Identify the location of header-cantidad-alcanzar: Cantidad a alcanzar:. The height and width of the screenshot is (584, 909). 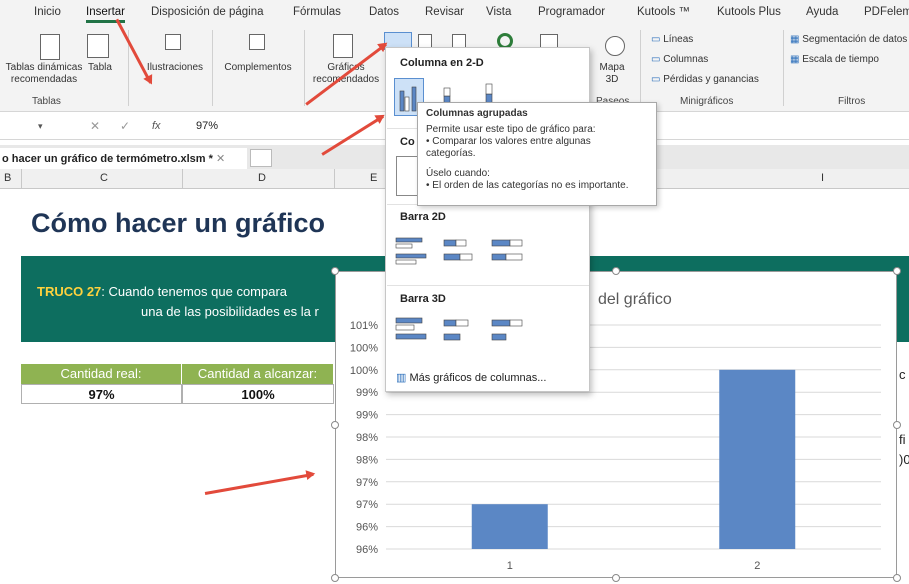
(258, 374).